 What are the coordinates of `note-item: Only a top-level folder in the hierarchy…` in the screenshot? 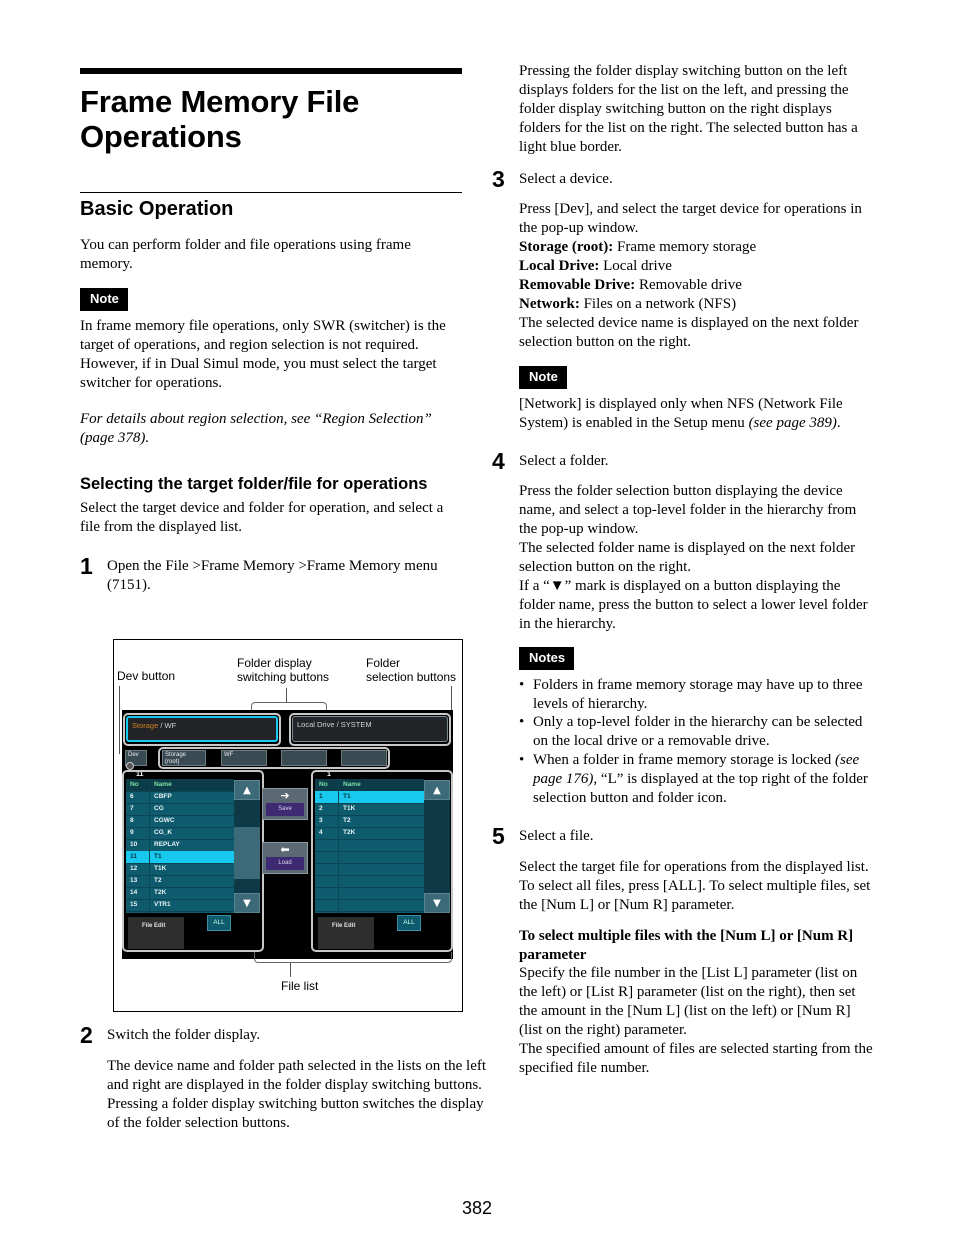 It's located at (697, 732).